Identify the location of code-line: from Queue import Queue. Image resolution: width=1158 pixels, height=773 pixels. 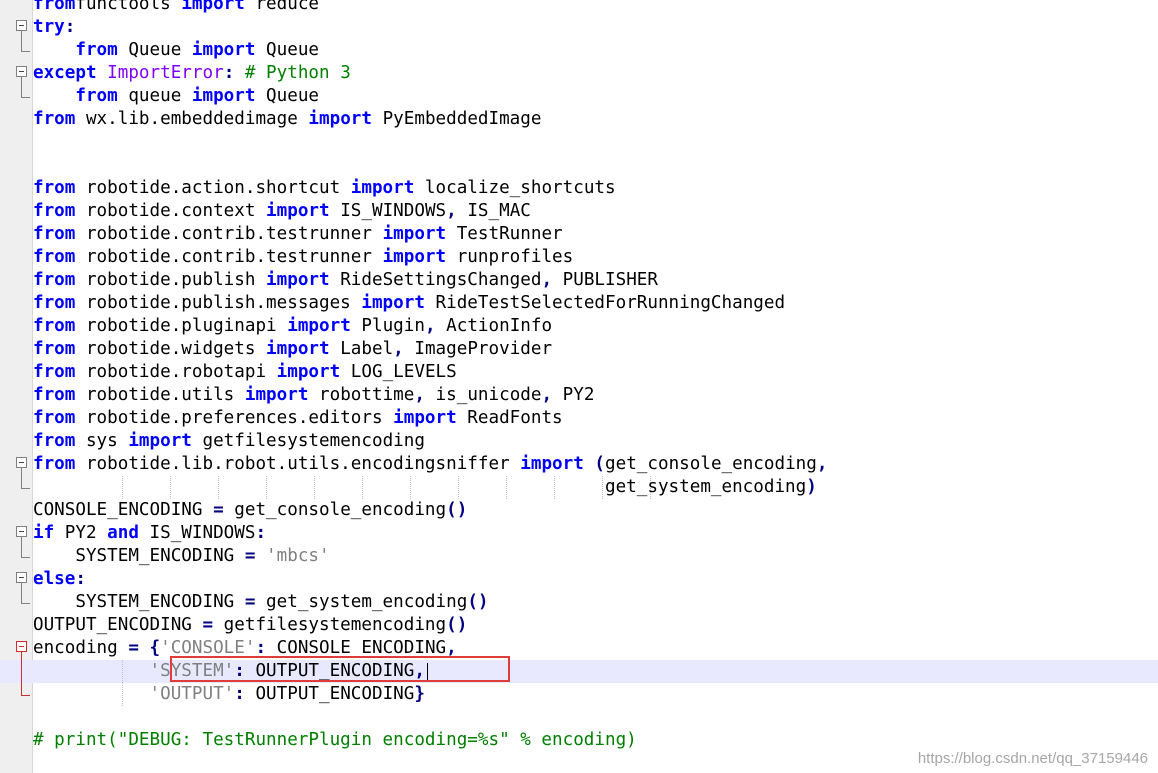
(579, 50).